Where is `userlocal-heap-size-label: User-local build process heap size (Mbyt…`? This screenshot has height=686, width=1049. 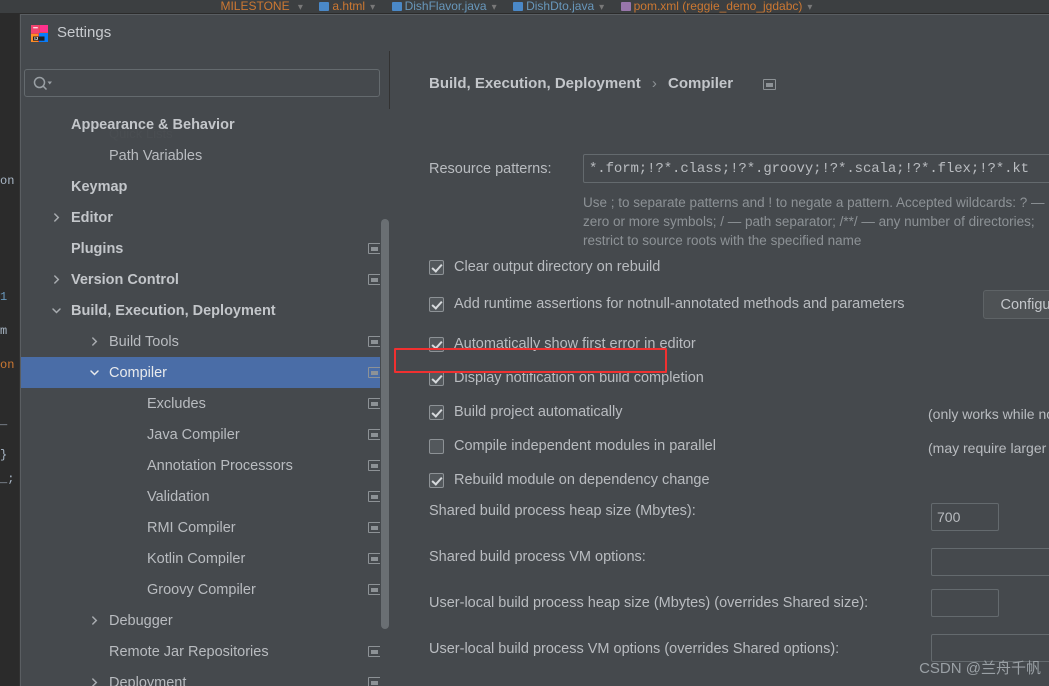 userlocal-heap-size-label: User-local build process heap size (Mbyt… is located at coordinates (649, 603).